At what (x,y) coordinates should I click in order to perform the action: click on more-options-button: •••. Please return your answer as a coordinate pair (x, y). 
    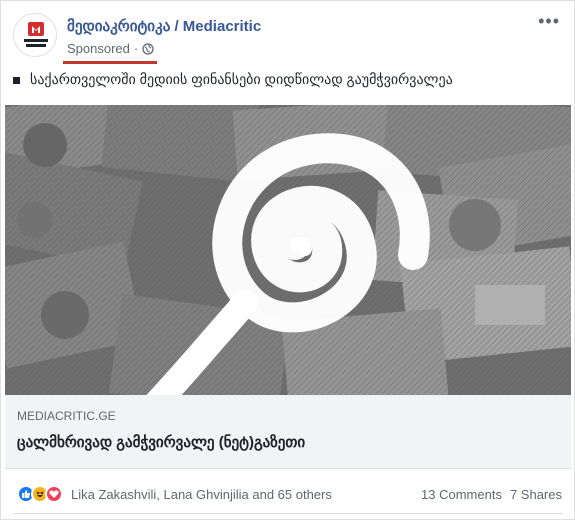
    Looking at the image, I should click on (549, 21).